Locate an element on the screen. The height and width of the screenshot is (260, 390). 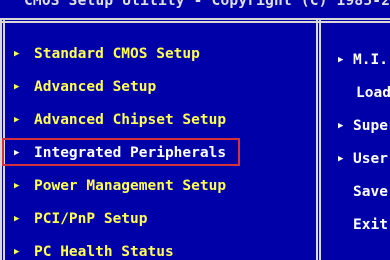
top-double-border is located at coordinates (195, 20).